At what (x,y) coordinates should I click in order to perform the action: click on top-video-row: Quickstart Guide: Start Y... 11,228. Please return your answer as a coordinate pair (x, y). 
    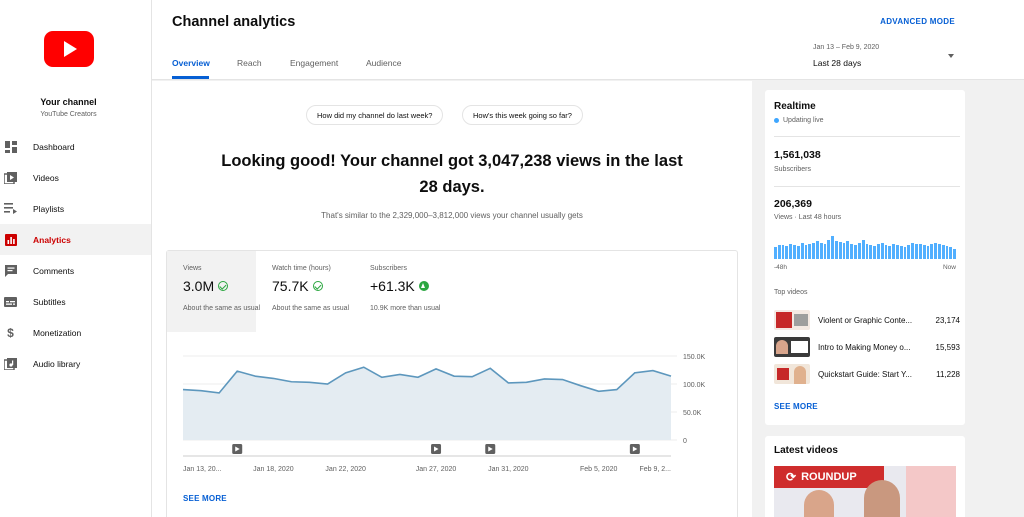
    Looking at the image, I should click on (867, 374).